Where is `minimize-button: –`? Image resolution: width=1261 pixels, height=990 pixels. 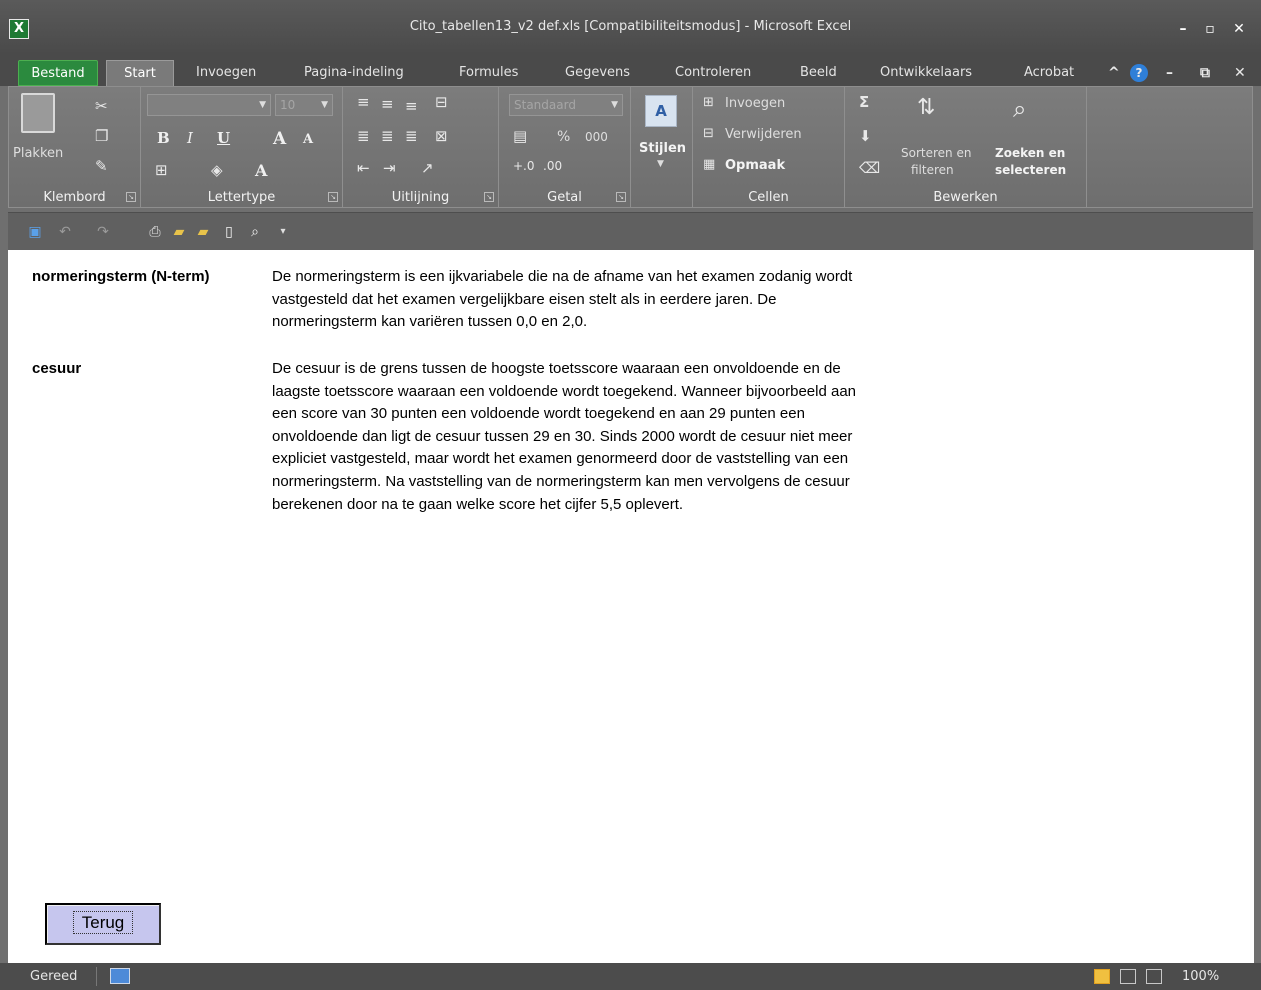 minimize-button: – is located at coordinates (1183, 29).